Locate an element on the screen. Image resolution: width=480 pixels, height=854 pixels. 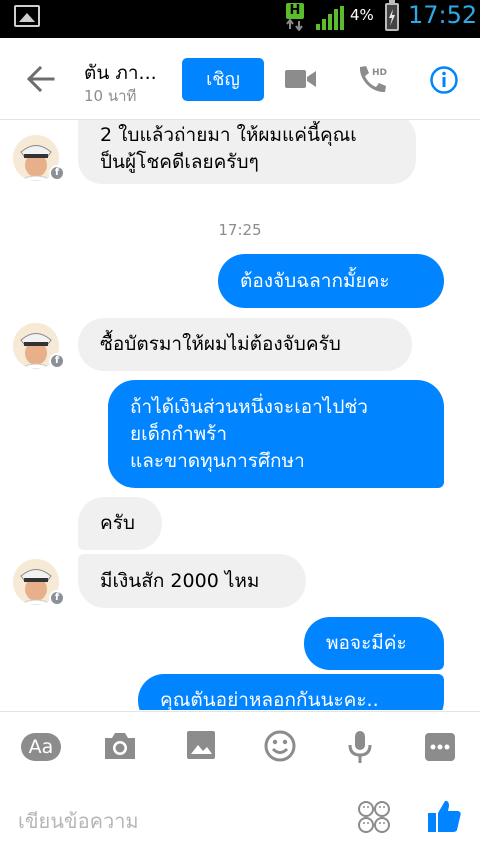
network-type-icon: H is located at coordinates (295, 17).